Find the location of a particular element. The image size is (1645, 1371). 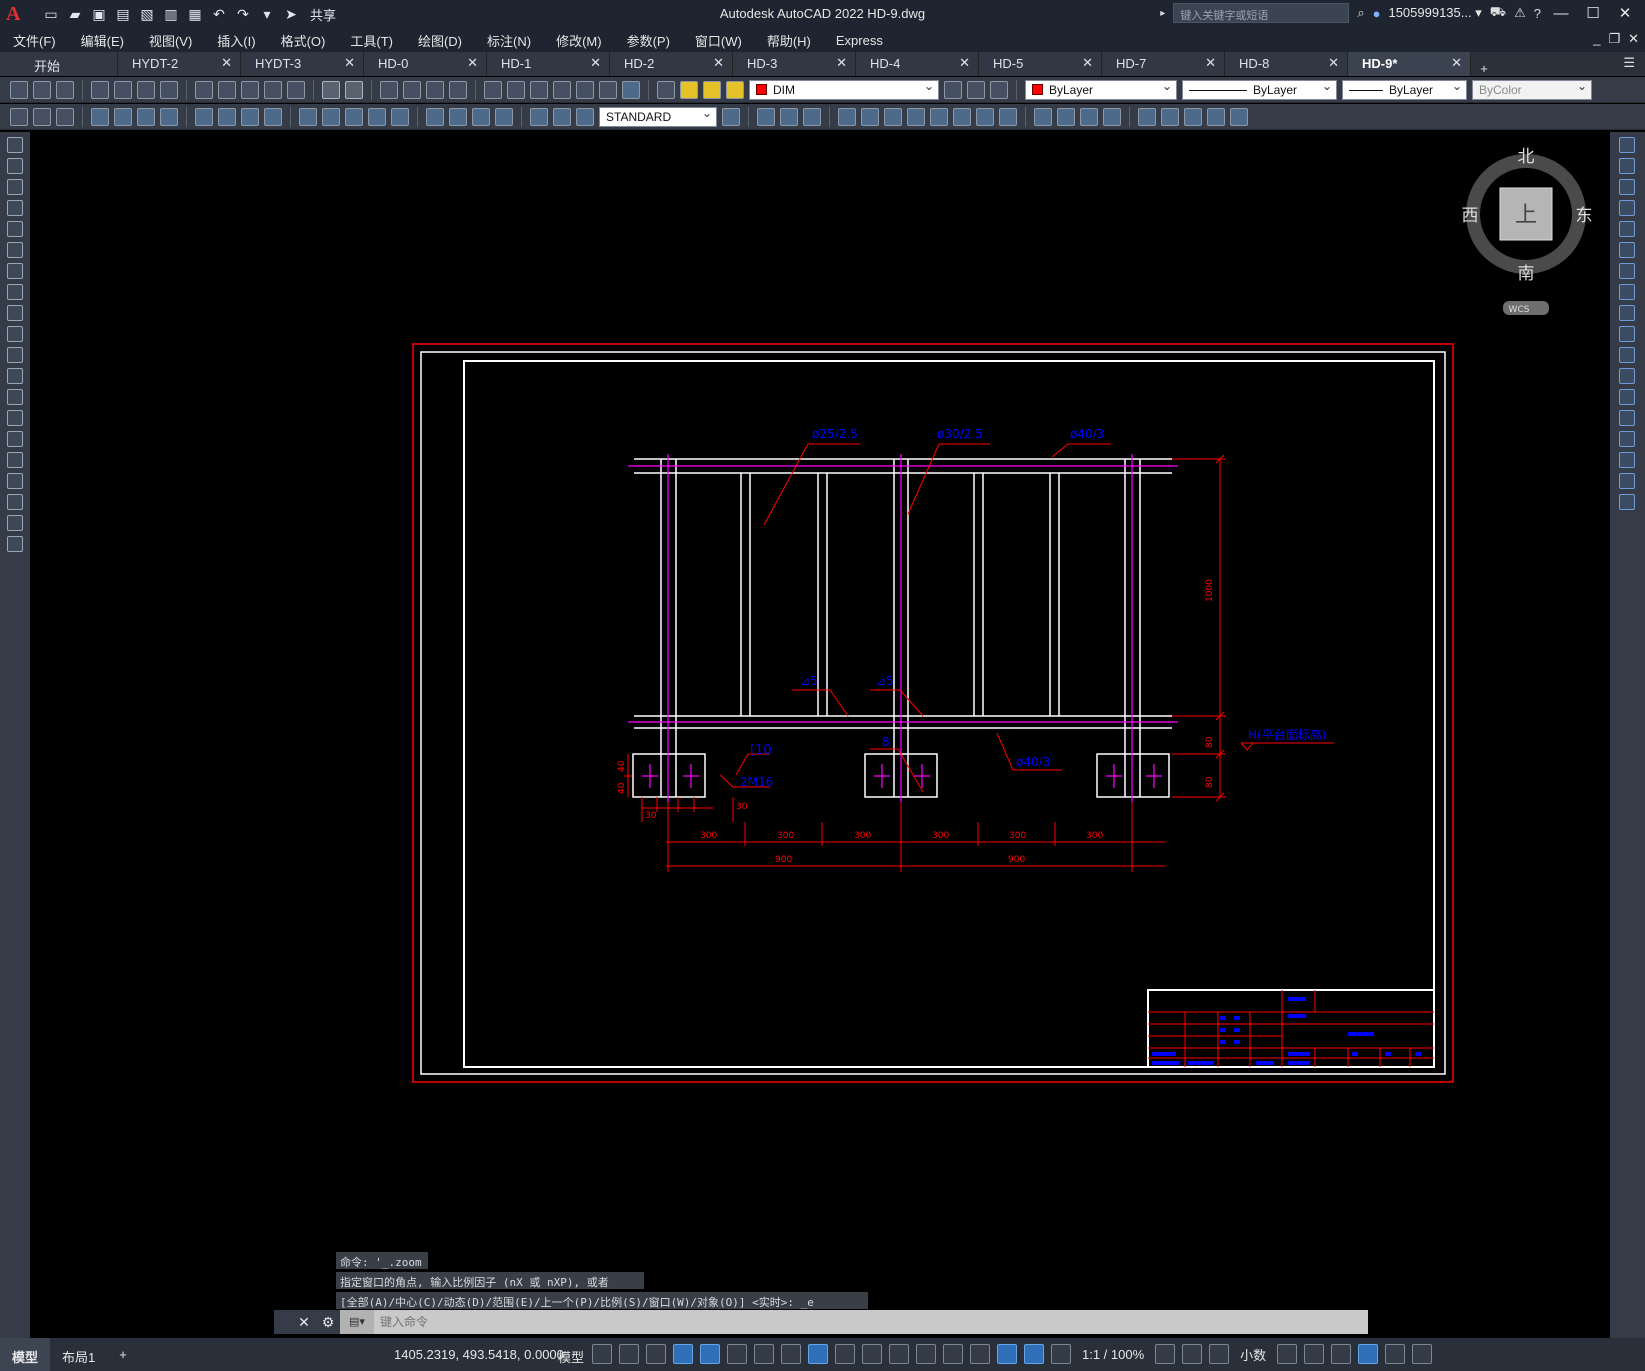

ellipse-arc-icon is located at coordinates (15, 355).